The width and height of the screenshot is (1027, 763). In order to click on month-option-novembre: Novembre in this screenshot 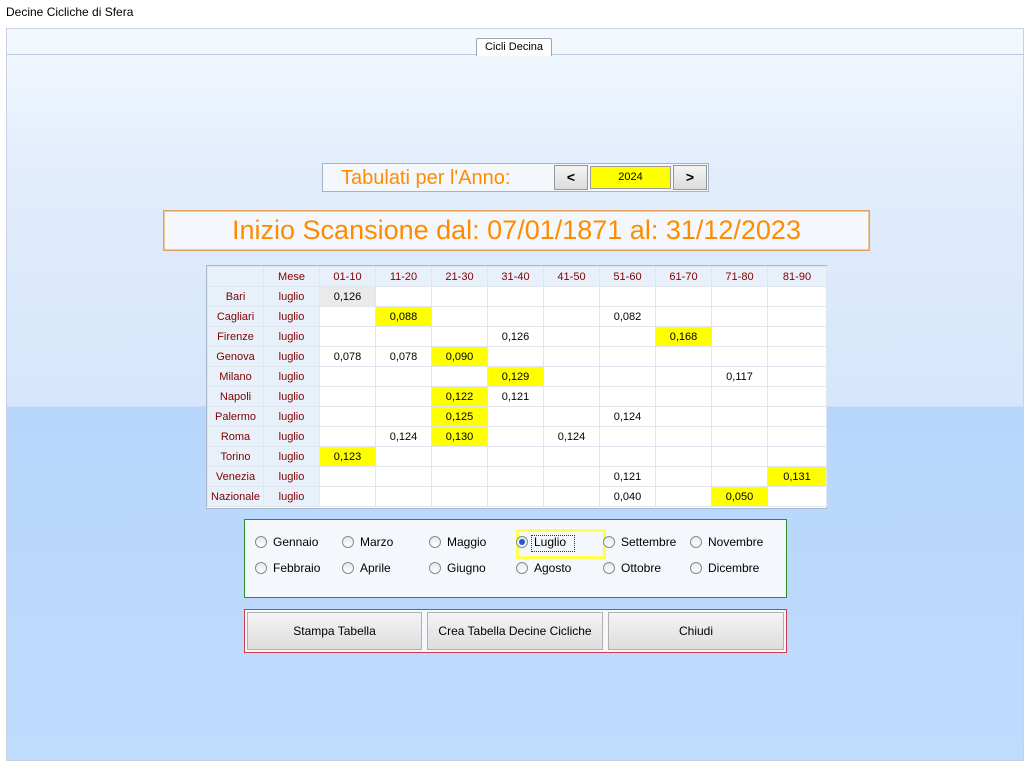, I will do `click(732, 543)`.